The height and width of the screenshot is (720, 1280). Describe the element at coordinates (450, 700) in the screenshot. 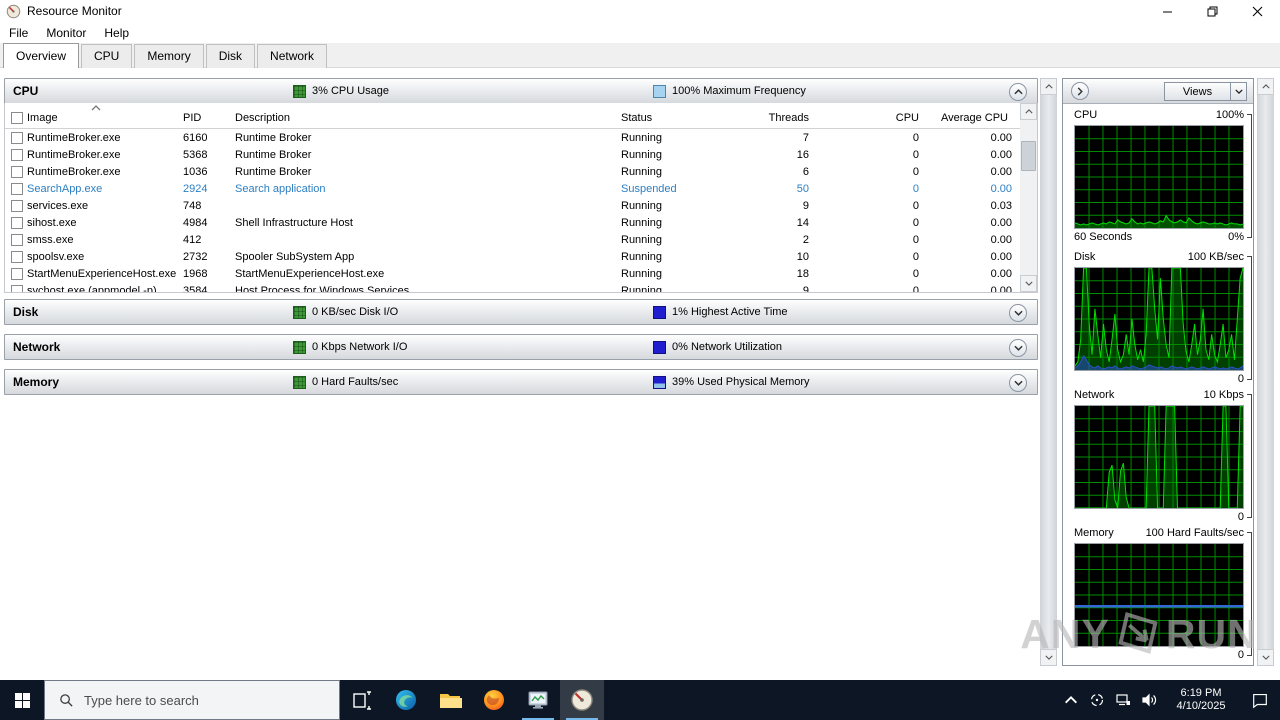

I see `file-explorer-taskbar-button` at that location.